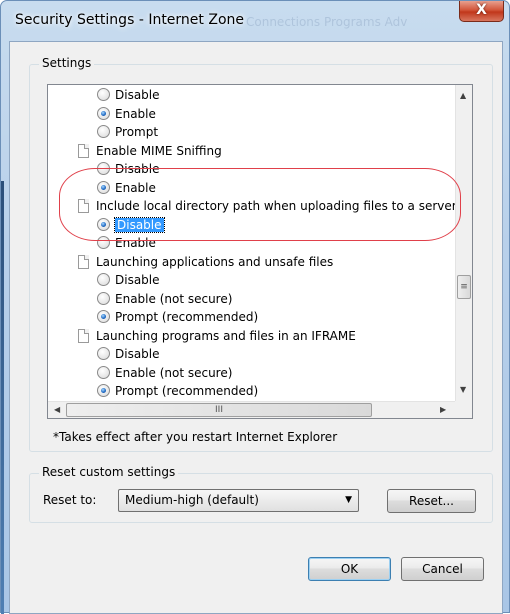  I want to click on close-icon: X, so click(481, 10).